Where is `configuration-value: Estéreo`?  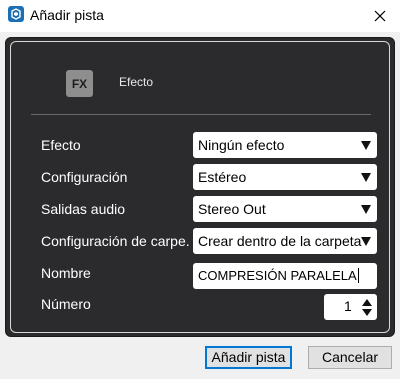 configuration-value: Estéreo is located at coordinates (222, 177).